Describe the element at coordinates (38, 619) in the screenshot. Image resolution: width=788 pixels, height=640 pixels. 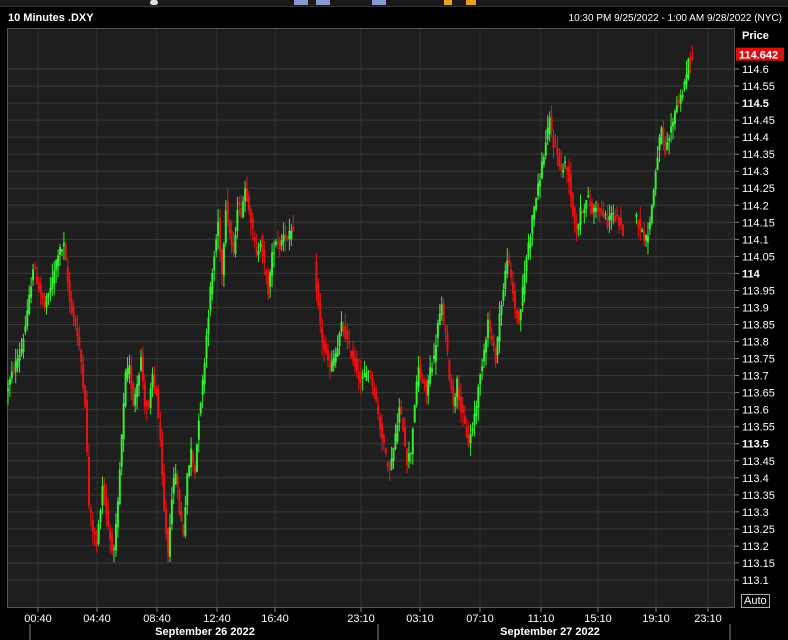
I see `x-tick-label: 00:40` at that location.